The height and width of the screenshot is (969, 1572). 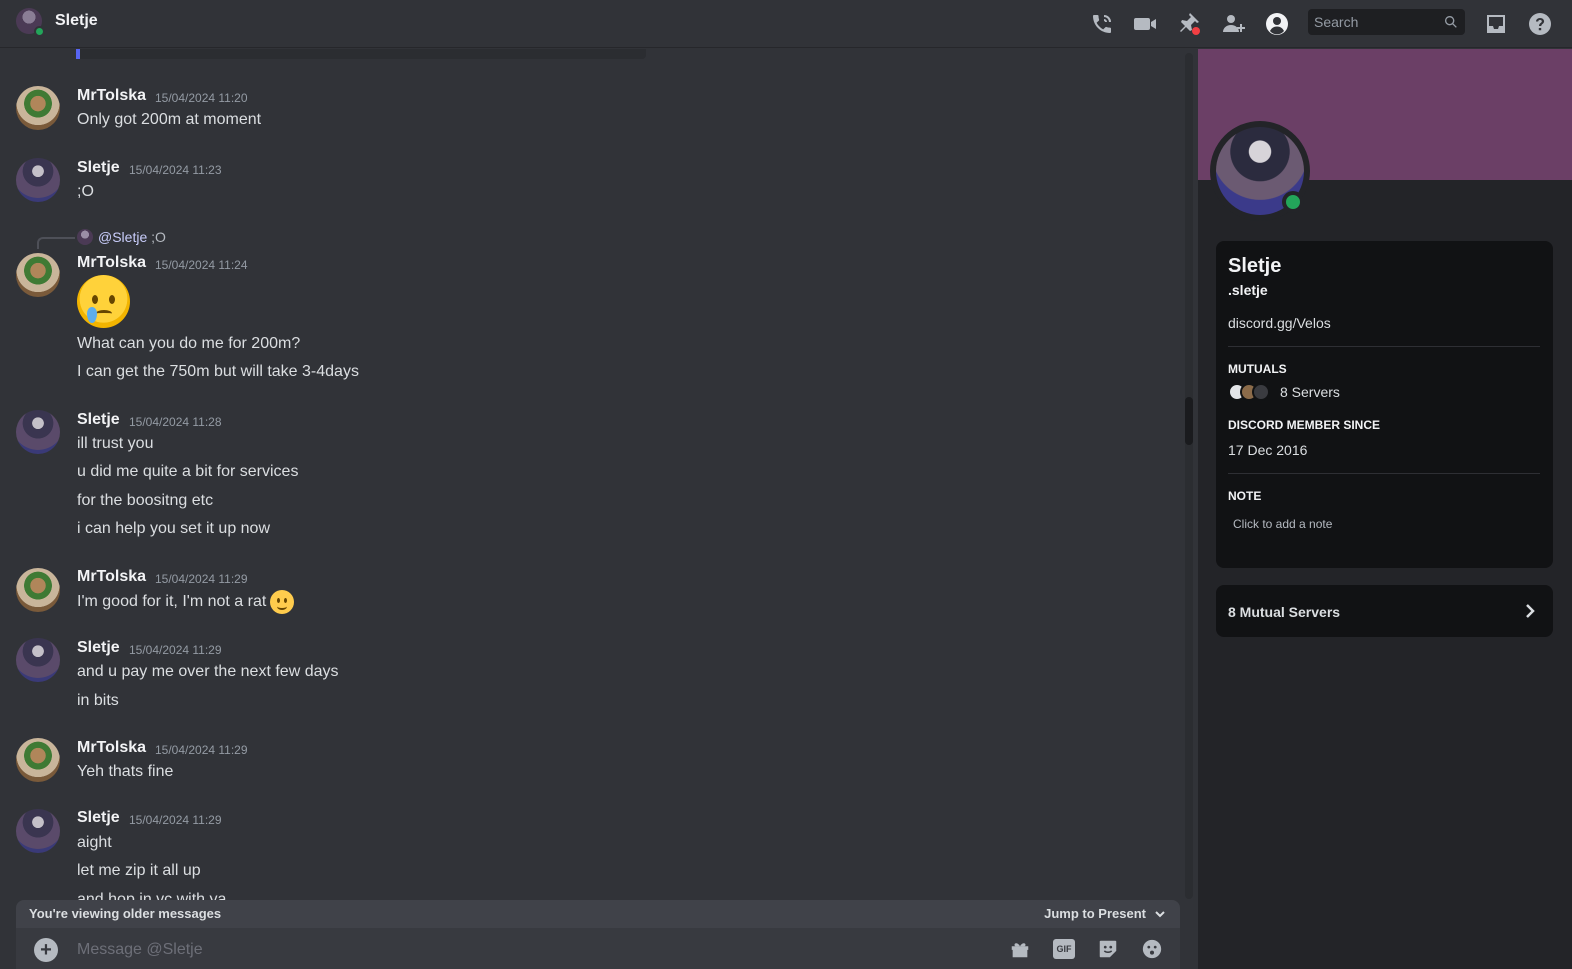 I want to click on mutual-server-avatar, so click(x=1261, y=392).